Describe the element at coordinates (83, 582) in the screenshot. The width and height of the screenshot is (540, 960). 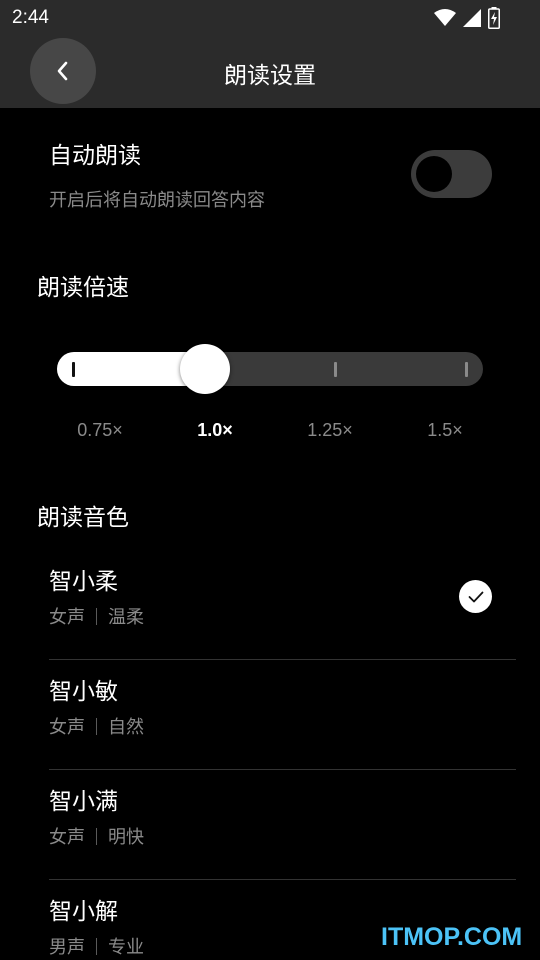
I see `voice-name: 智小柔` at that location.